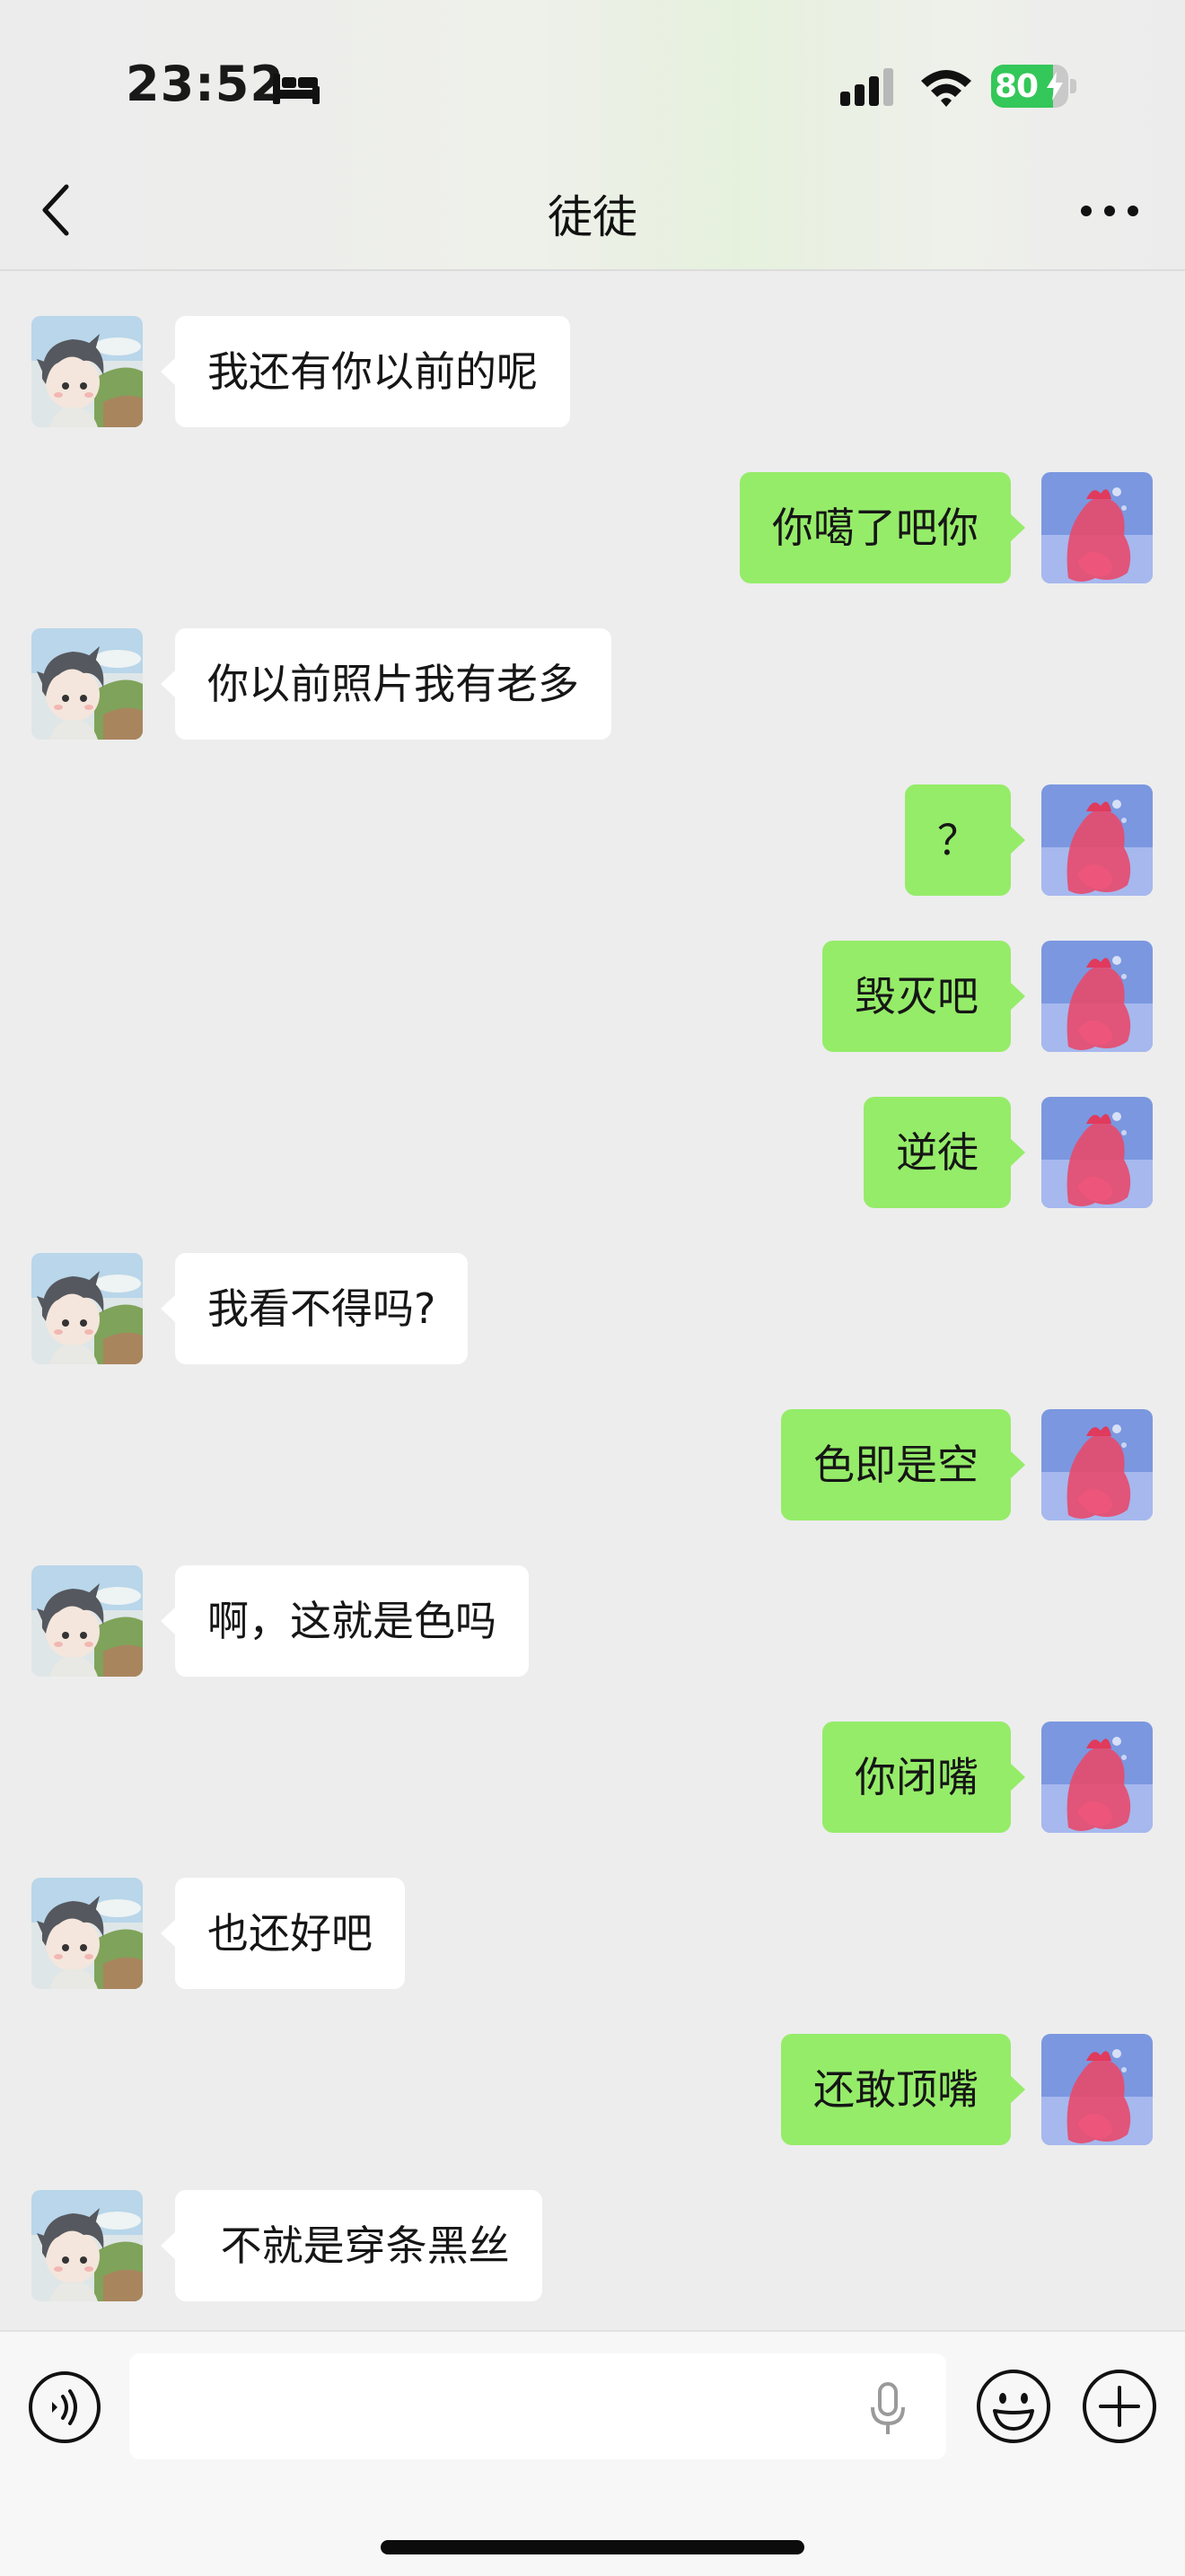 The height and width of the screenshot is (2576, 1185). What do you see at coordinates (903, 1464) in the screenshot?
I see `message-bubble-outgoing: 色即是空` at bounding box center [903, 1464].